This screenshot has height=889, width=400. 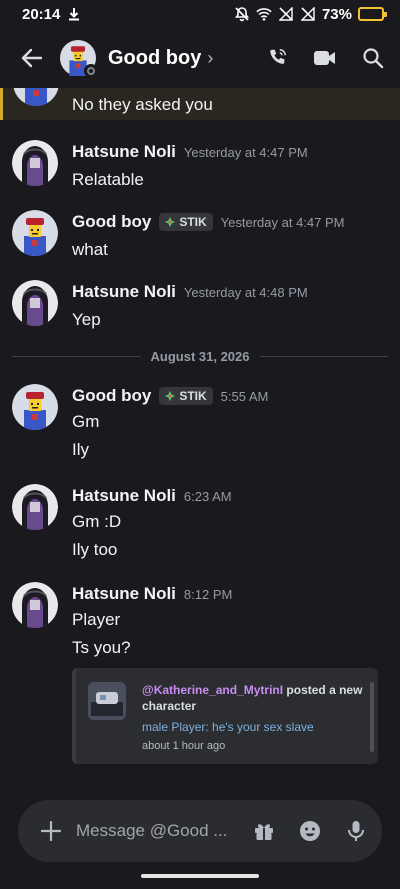 What do you see at coordinates (41, 14) in the screenshot?
I see `status-time: 20:14` at bounding box center [41, 14].